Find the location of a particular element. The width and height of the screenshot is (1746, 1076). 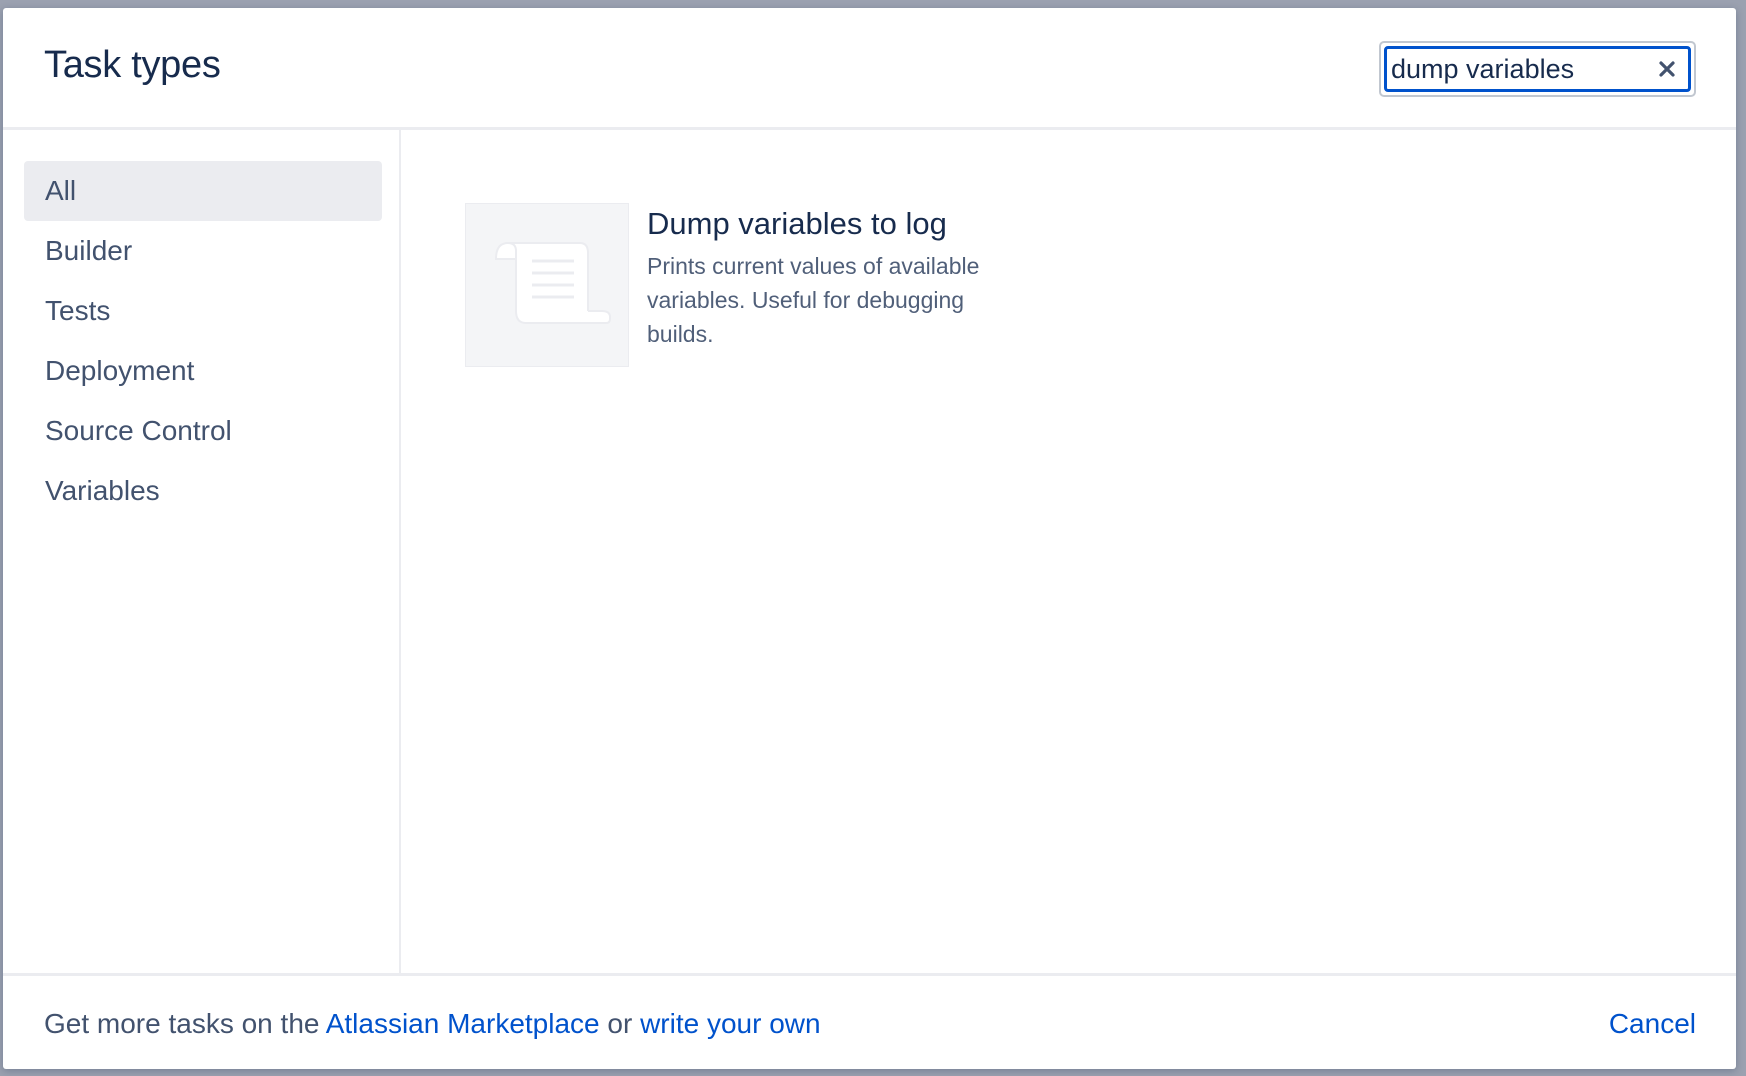

task-title: Dump variables to log is located at coordinates (797, 223).